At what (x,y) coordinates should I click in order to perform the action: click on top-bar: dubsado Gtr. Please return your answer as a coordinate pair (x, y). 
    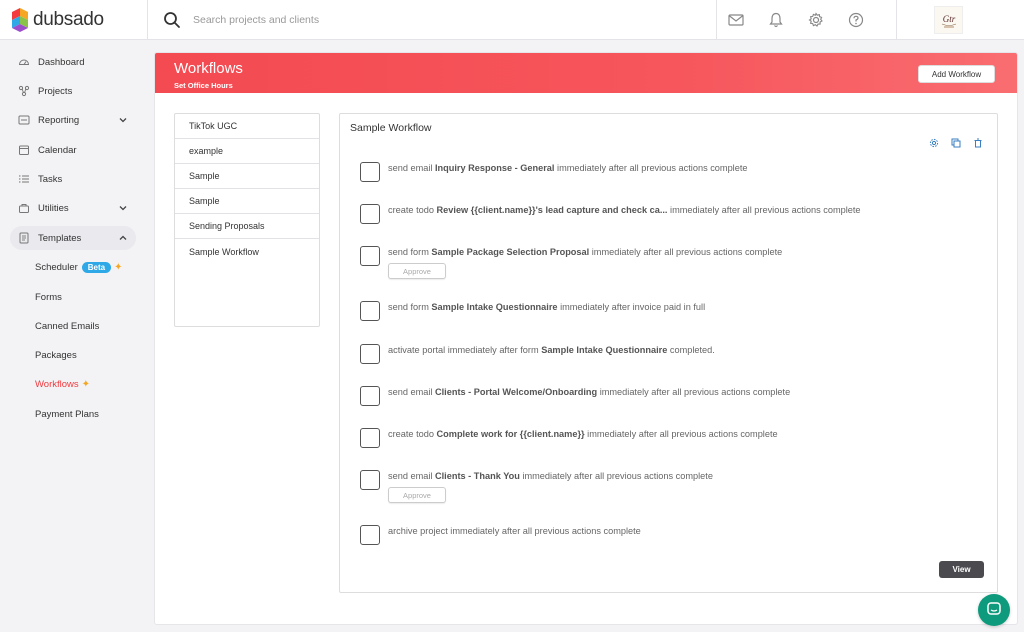
    Looking at the image, I should click on (512, 20).